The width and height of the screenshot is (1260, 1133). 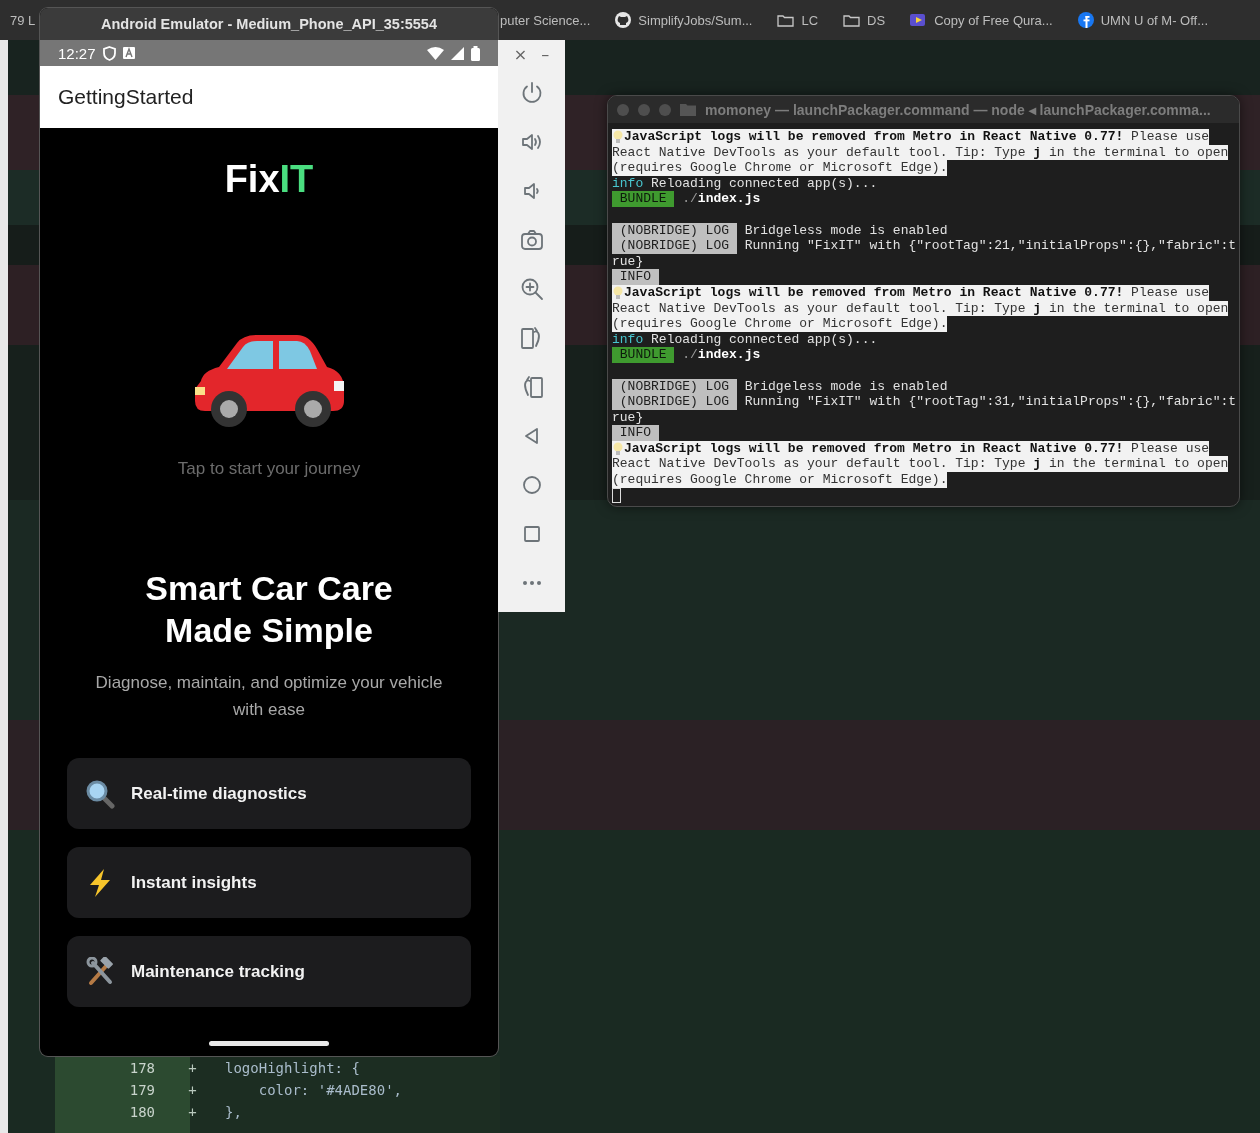 What do you see at coordinates (23, 20) in the screenshot?
I see `bookmark-link: 79 L` at bounding box center [23, 20].